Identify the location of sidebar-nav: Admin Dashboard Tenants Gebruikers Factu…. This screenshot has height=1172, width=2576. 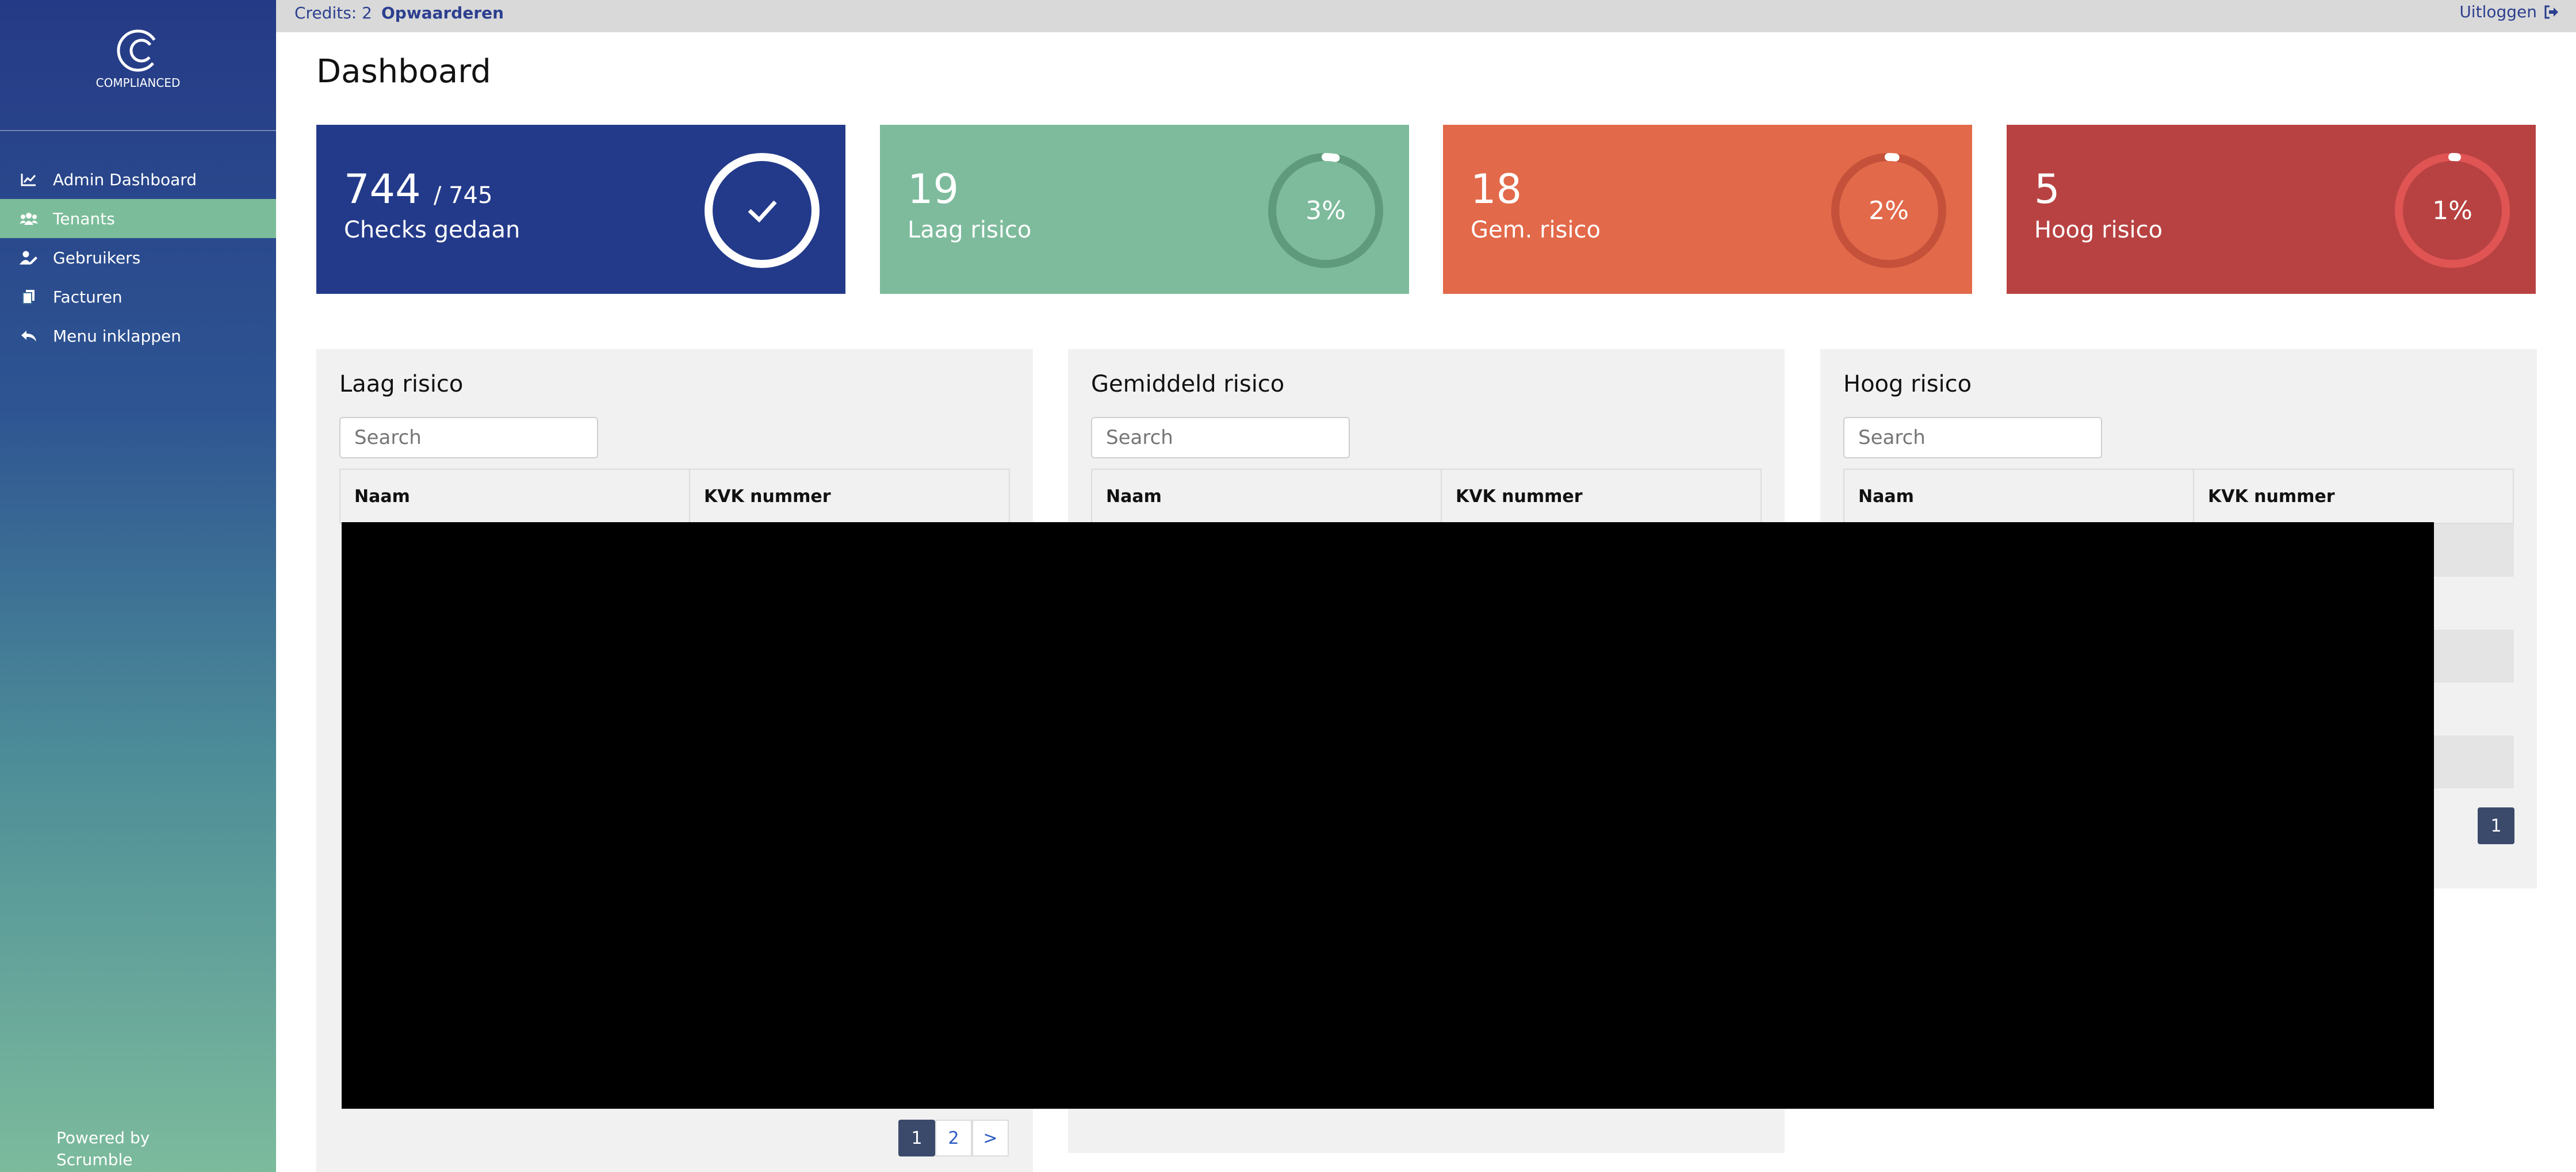
(138, 257).